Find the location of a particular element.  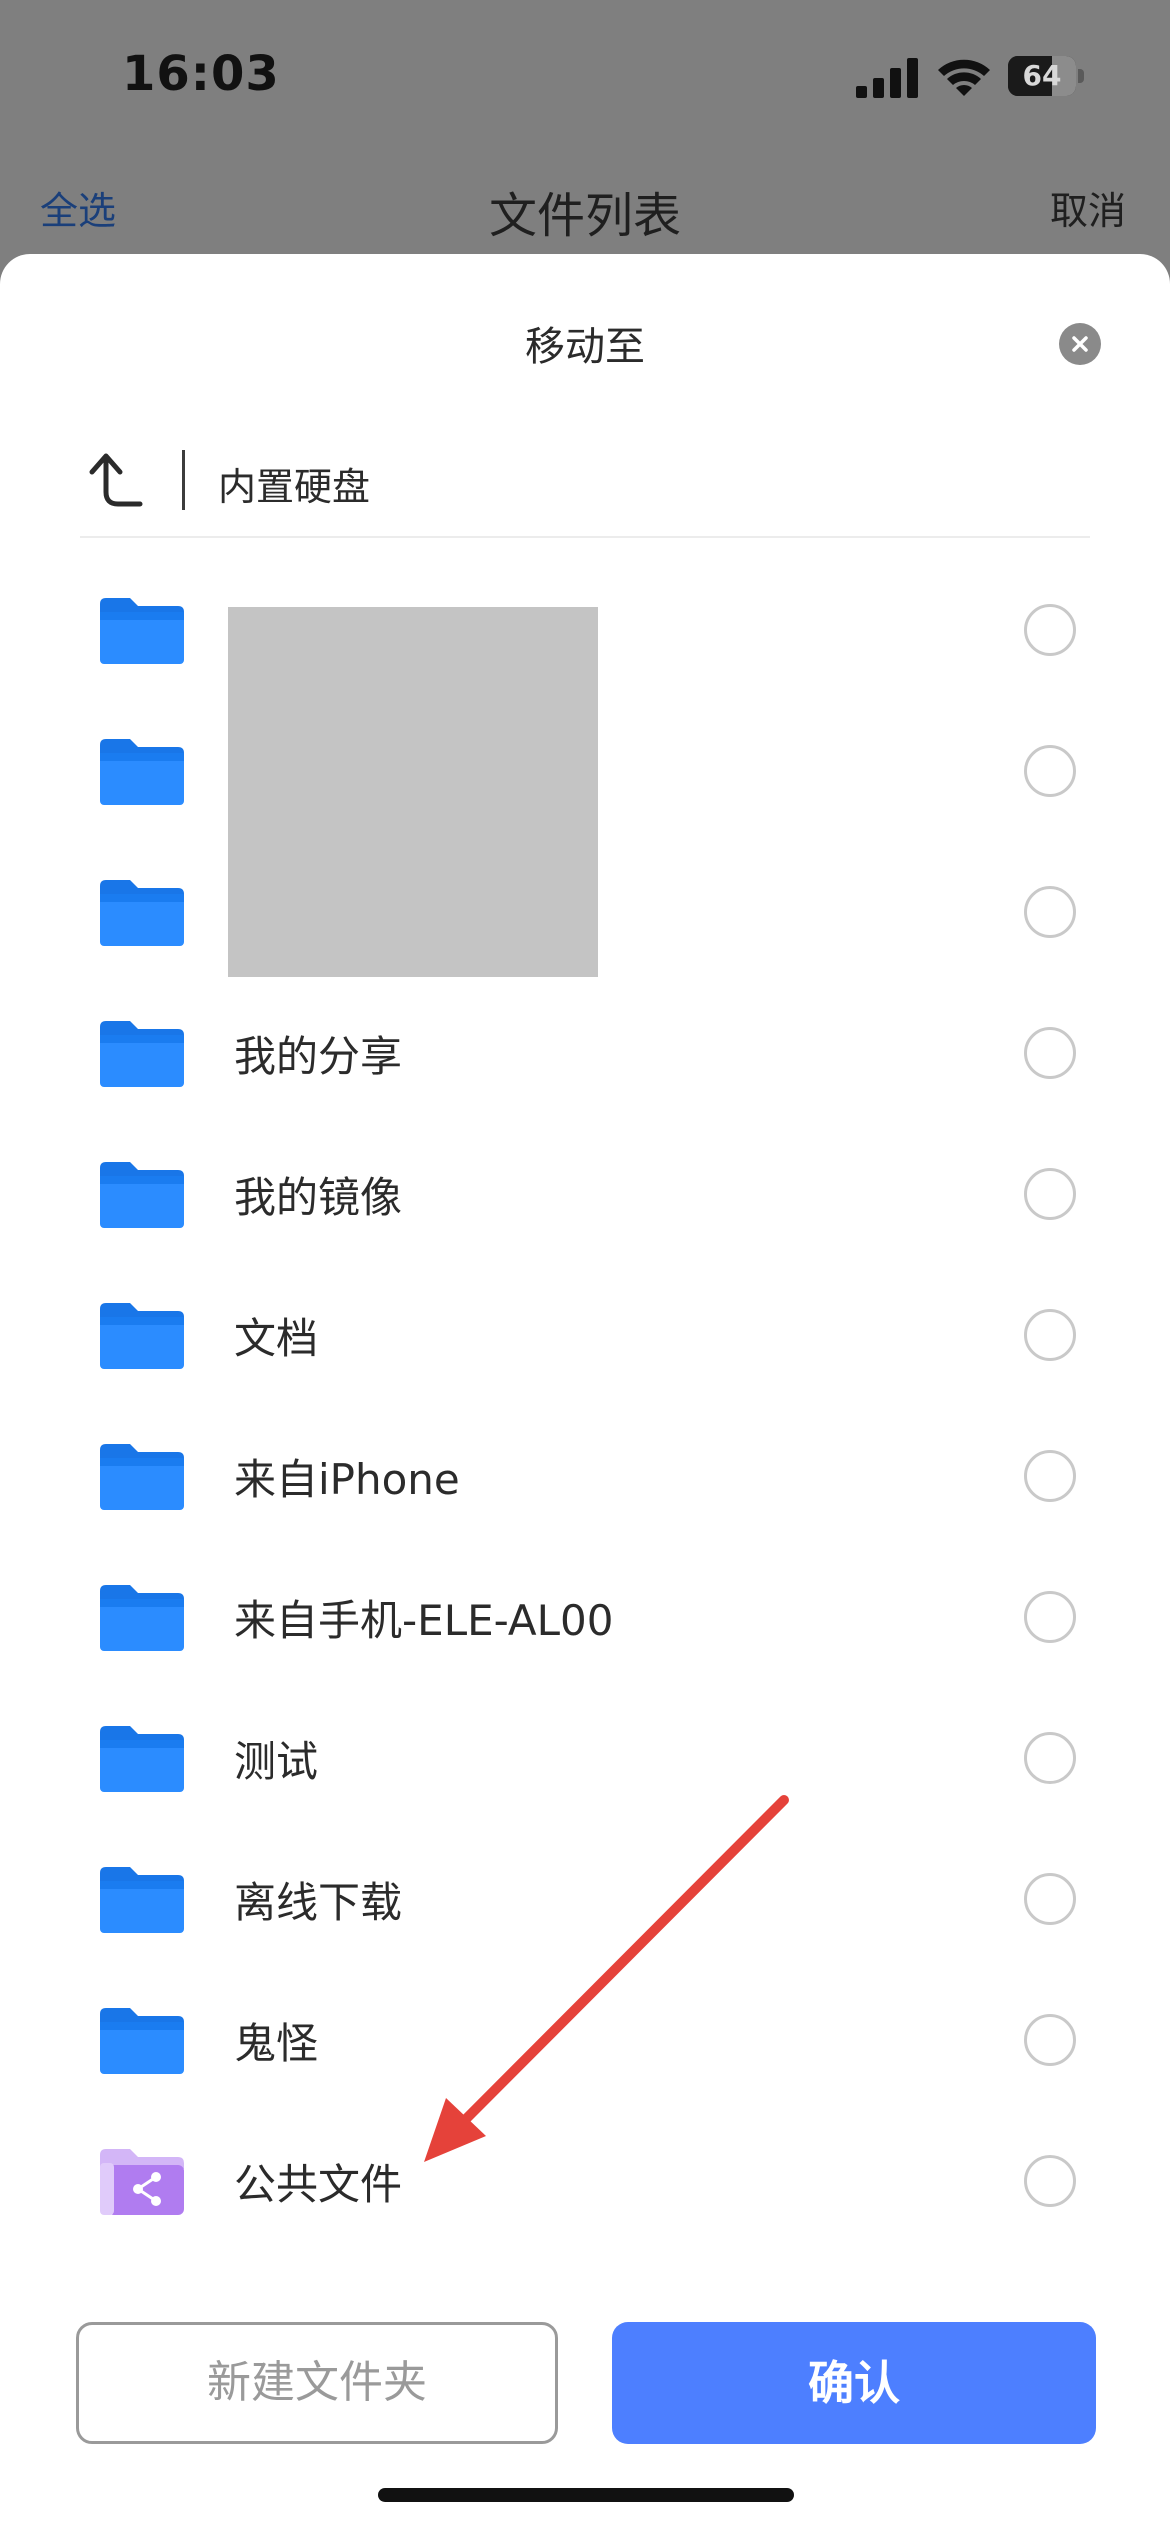

folder-row: 公共文件 is located at coordinates (585, 2175).